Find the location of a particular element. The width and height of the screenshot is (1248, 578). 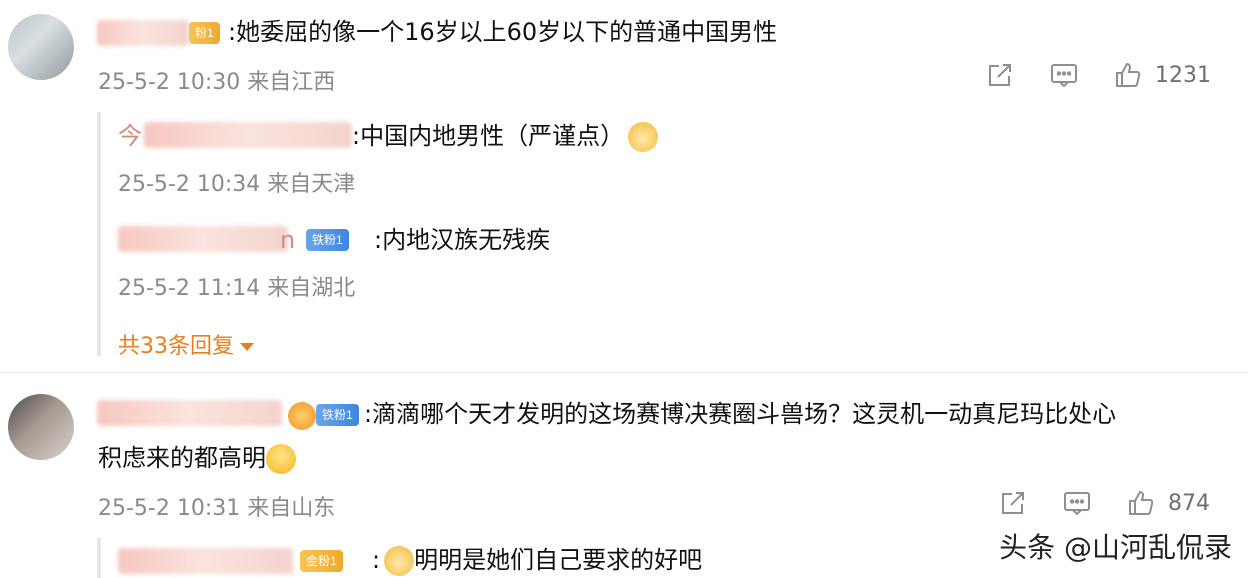

heart-emoji-icon is located at coordinates (302, 416).